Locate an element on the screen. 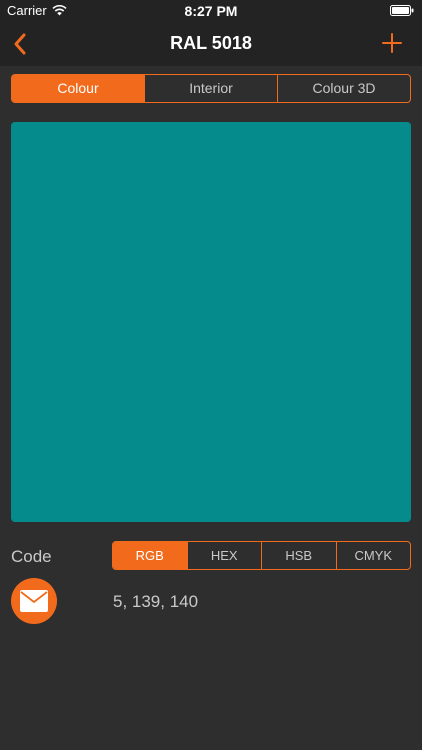 The width and height of the screenshot is (422, 750). envelope-icon is located at coordinates (34, 601).